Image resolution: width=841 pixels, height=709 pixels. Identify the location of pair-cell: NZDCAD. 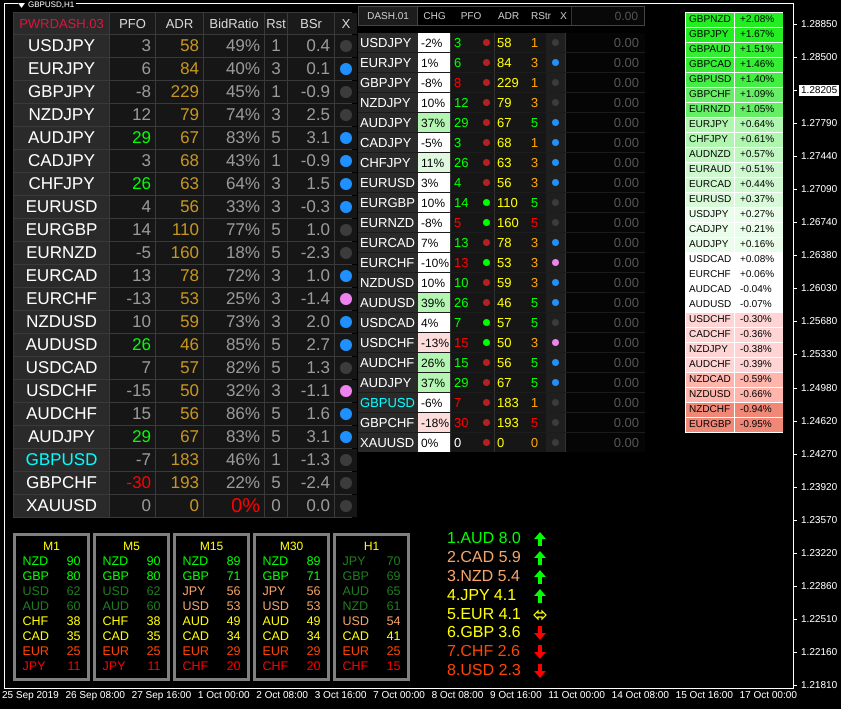
(710, 380).